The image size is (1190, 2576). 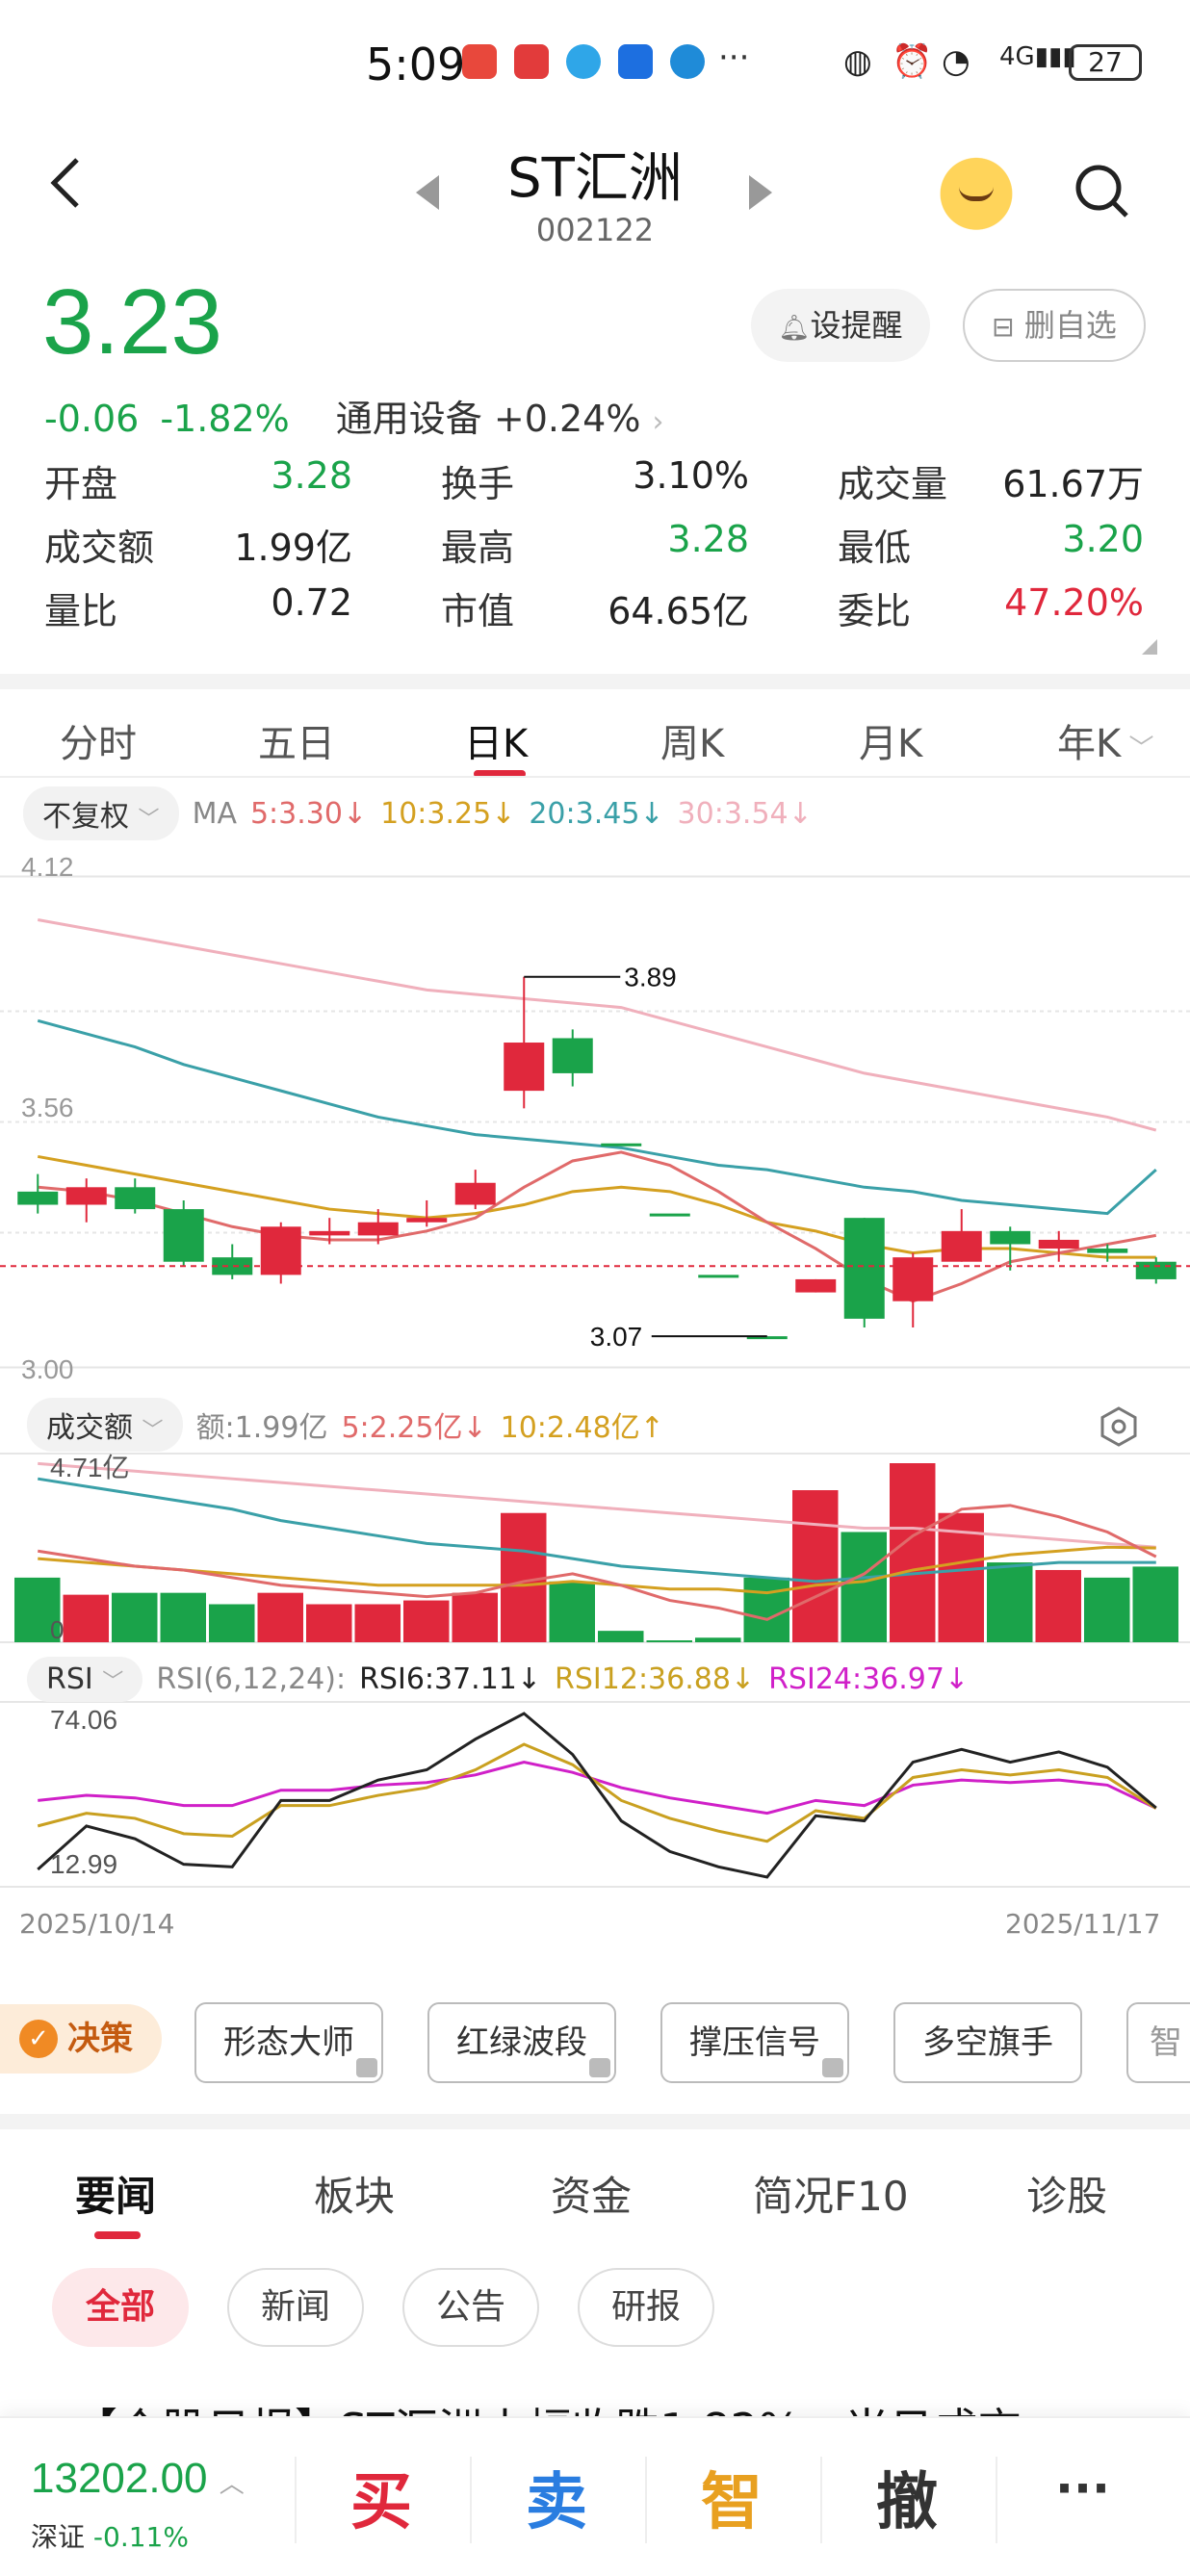 What do you see at coordinates (734, 58) in the screenshot?
I see `more-notifications-icon: ···` at bounding box center [734, 58].